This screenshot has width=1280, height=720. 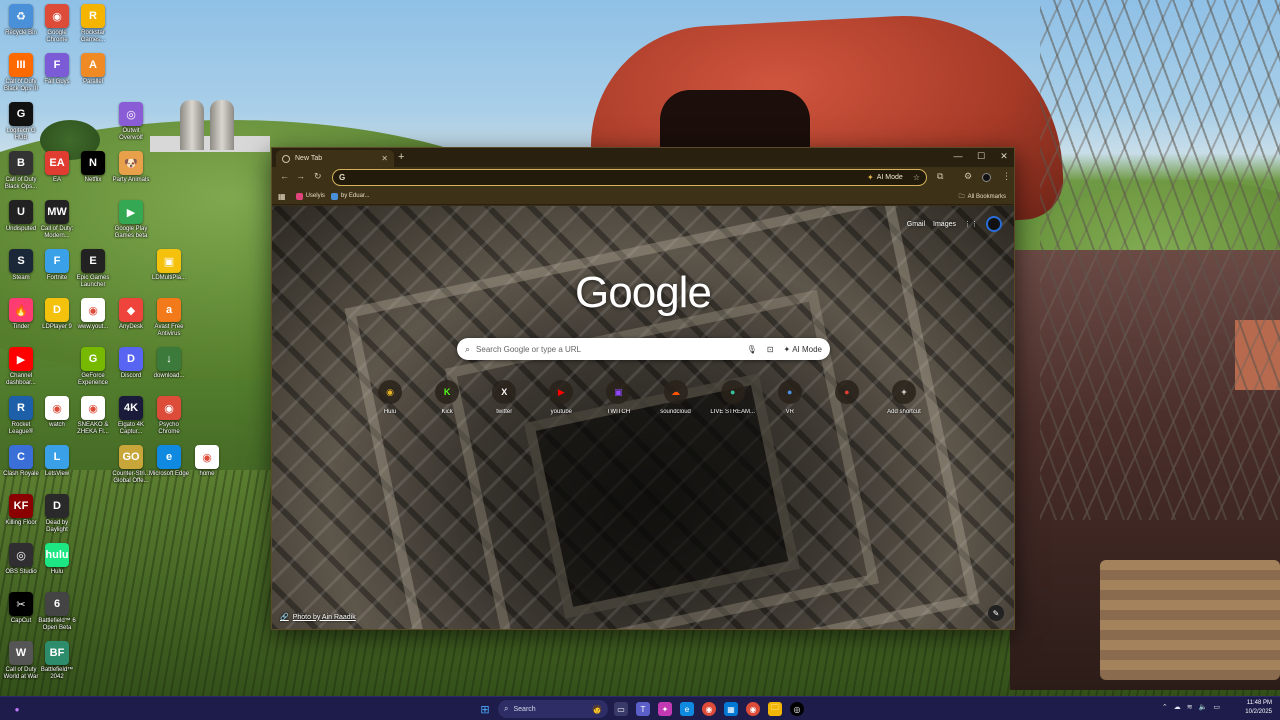 What do you see at coordinates (986, 197) in the screenshot?
I see `all-bookmarks-label: All Bookmarks` at bounding box center [986, 197].